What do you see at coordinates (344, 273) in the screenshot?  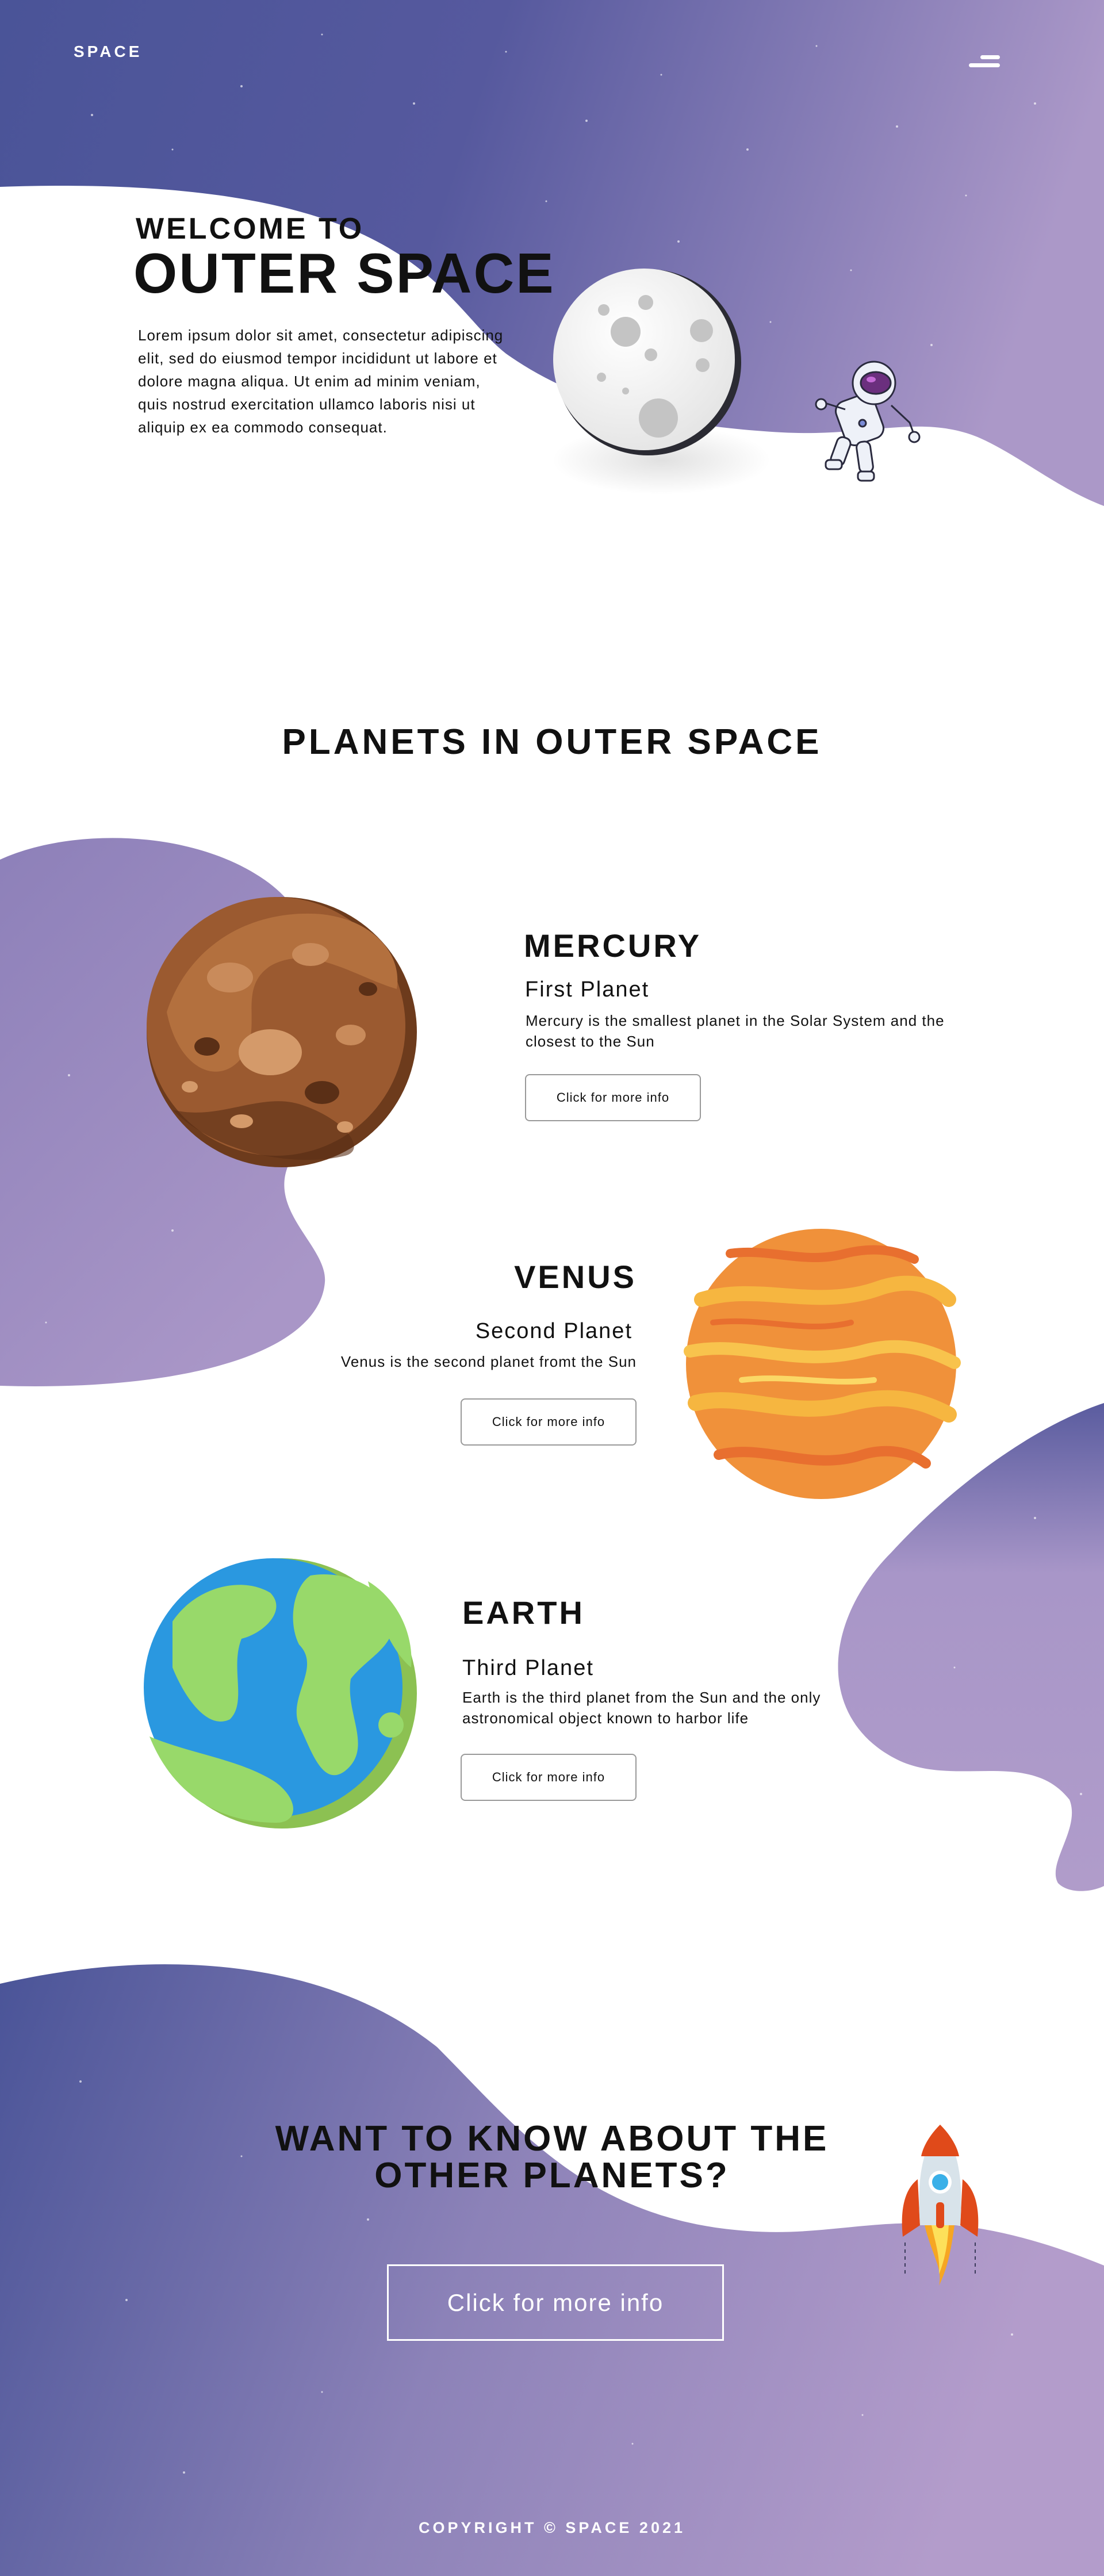 I see `hero-title: OUTER SPACE` at bounding box center [344, 273].